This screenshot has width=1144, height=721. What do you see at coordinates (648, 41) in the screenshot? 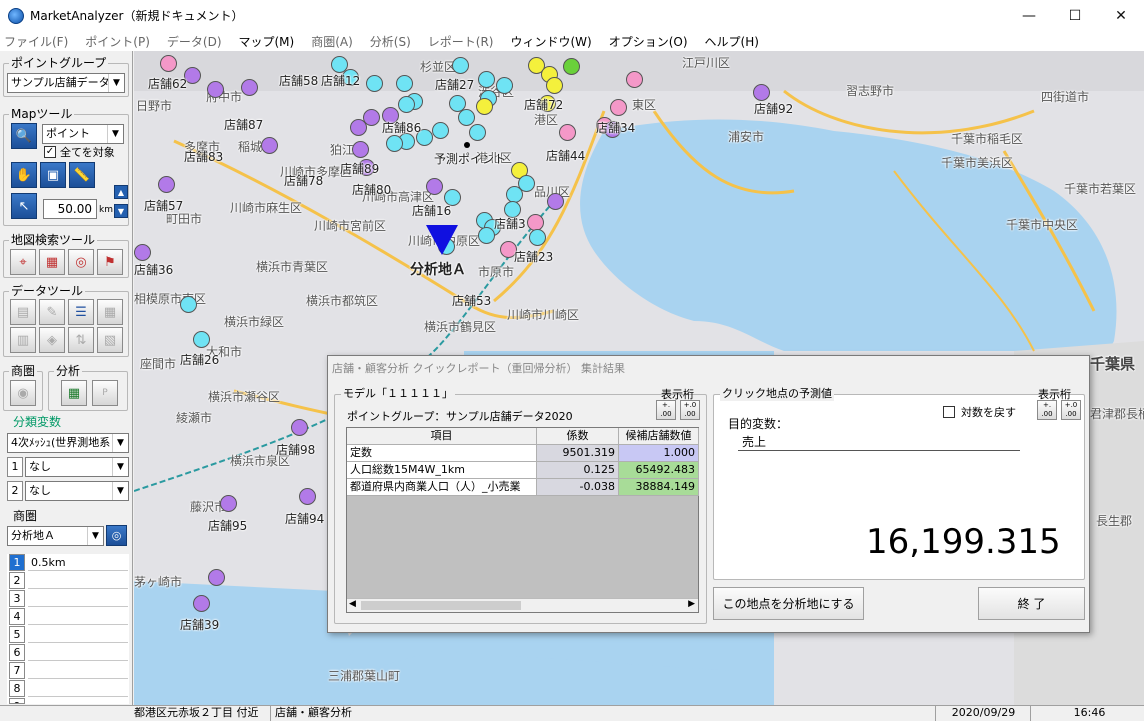
I see `menu-option: オプション(O)` at bounding box center [648, 41].